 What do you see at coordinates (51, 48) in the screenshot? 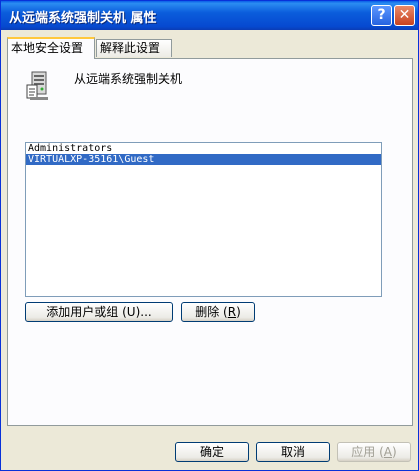
I see `tab-local-security-setting: 本地安全设置` at bounding box center [51, 48].